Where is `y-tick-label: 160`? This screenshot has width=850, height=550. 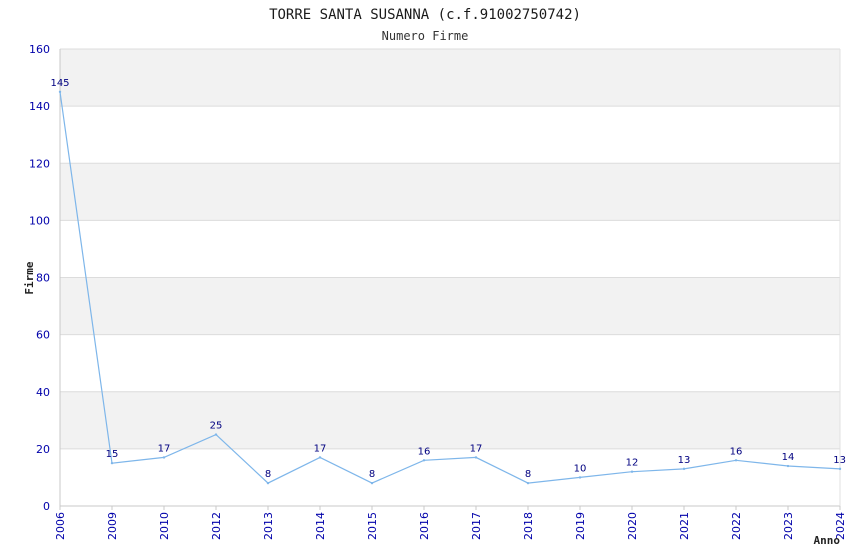 y-tick-label: 160 is located at coordinates (39, 49).